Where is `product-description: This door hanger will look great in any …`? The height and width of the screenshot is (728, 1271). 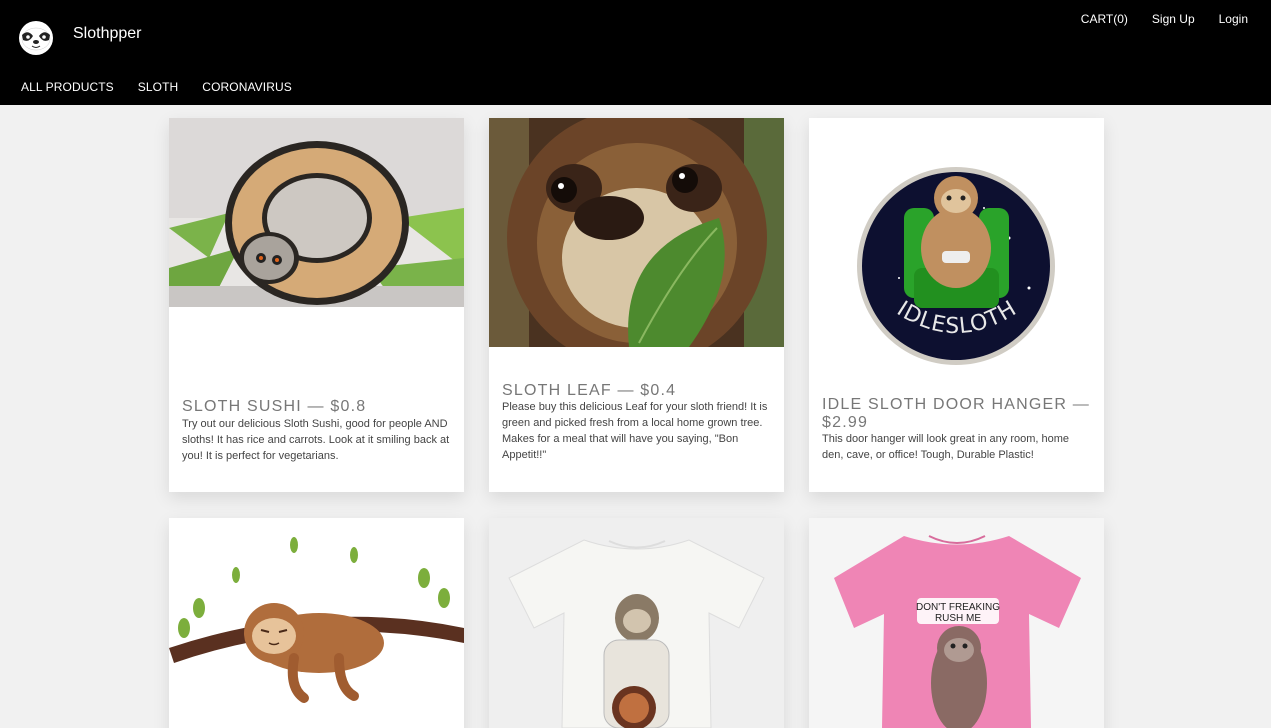
product-description: This door hanger will look great in any … is located at coordinates (946, 447).